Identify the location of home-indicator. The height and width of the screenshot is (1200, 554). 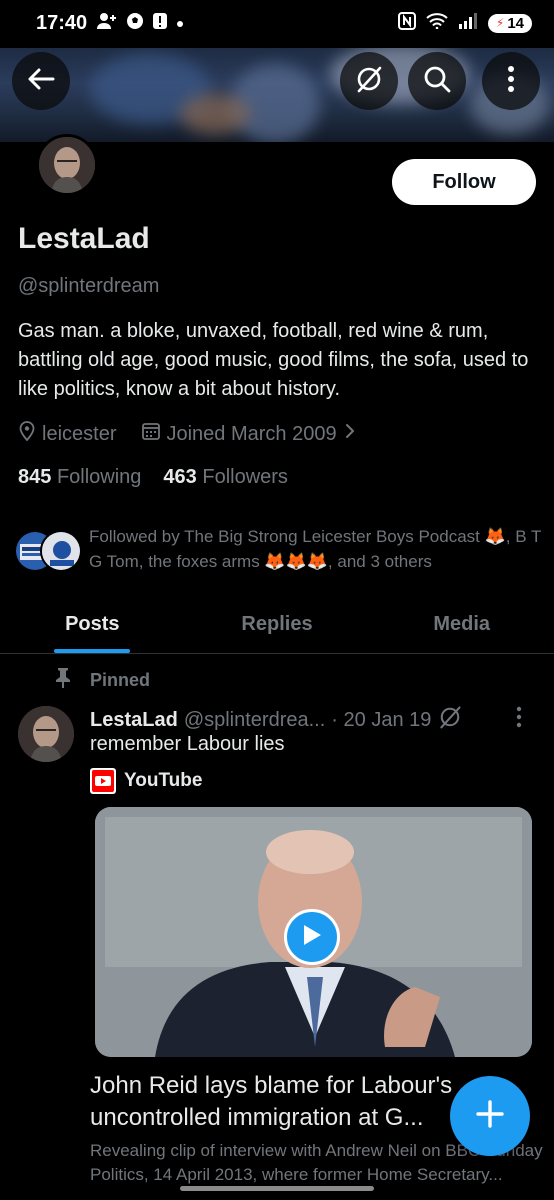
(277, 1188).